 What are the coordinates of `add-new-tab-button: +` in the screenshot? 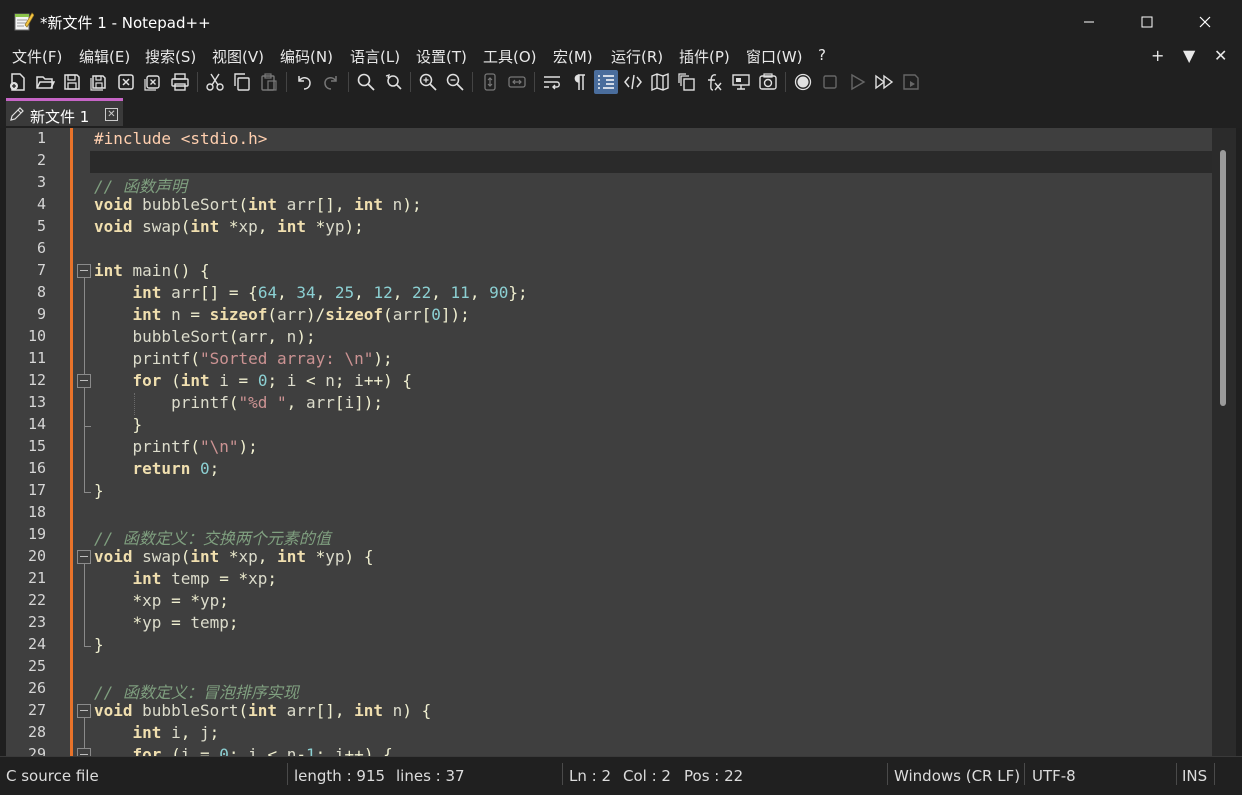 It's located at (1157, 55).